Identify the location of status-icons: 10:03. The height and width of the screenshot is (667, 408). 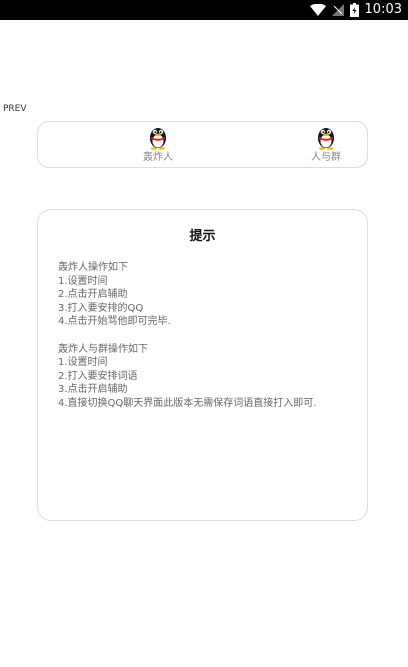
(355, 10).